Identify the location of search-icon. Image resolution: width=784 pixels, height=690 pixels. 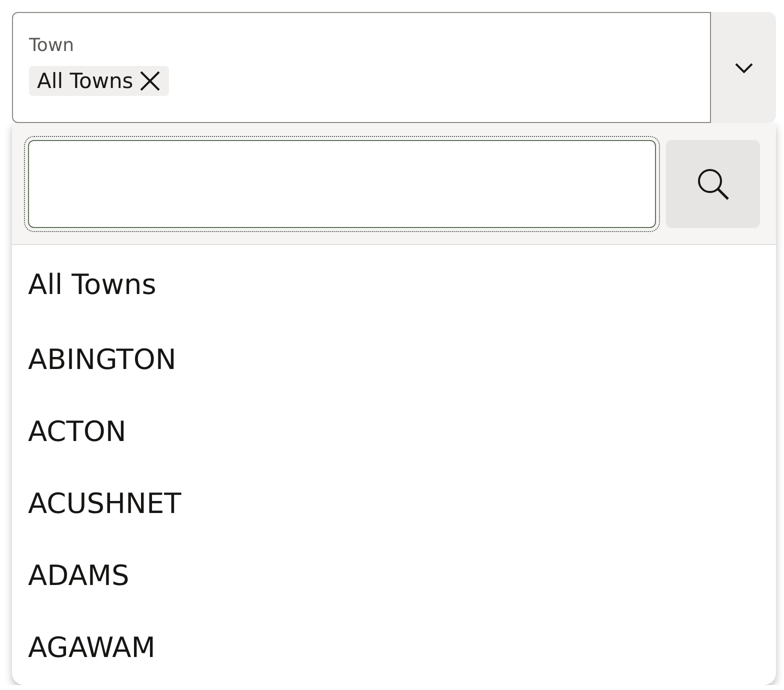
(713, 184).